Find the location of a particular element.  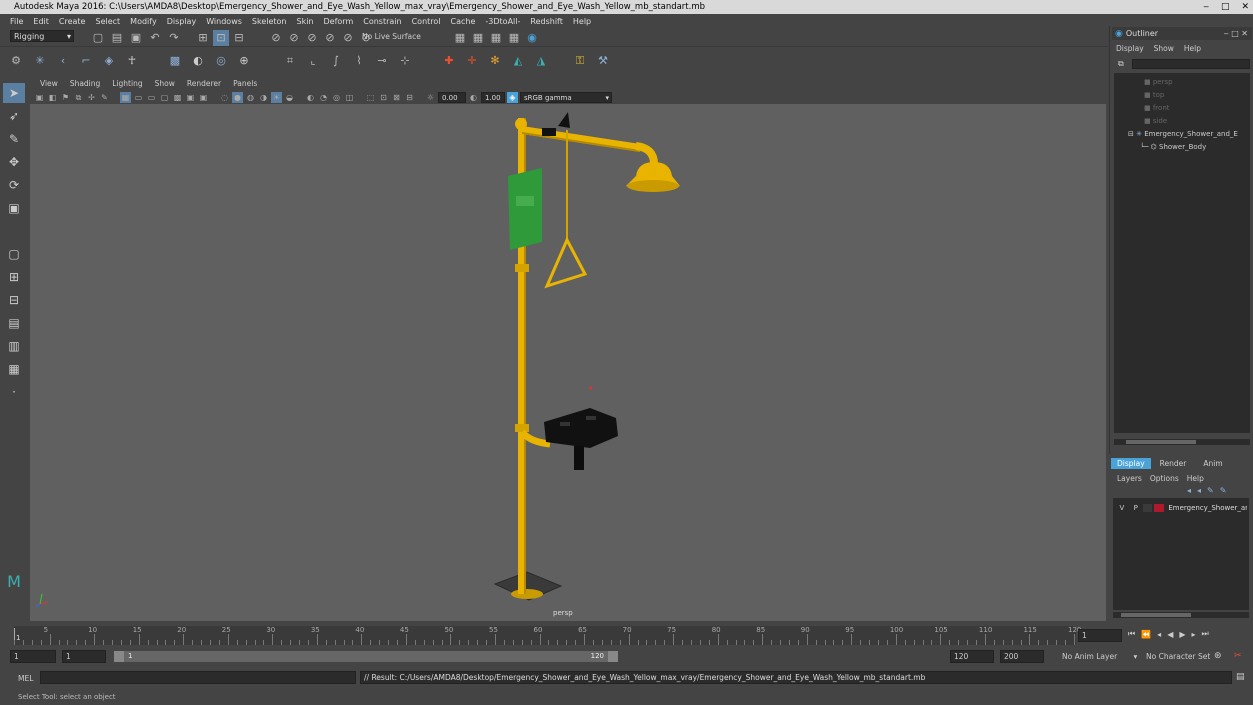

paint-select-icon: ✎ is located at coordinates (14, 139).